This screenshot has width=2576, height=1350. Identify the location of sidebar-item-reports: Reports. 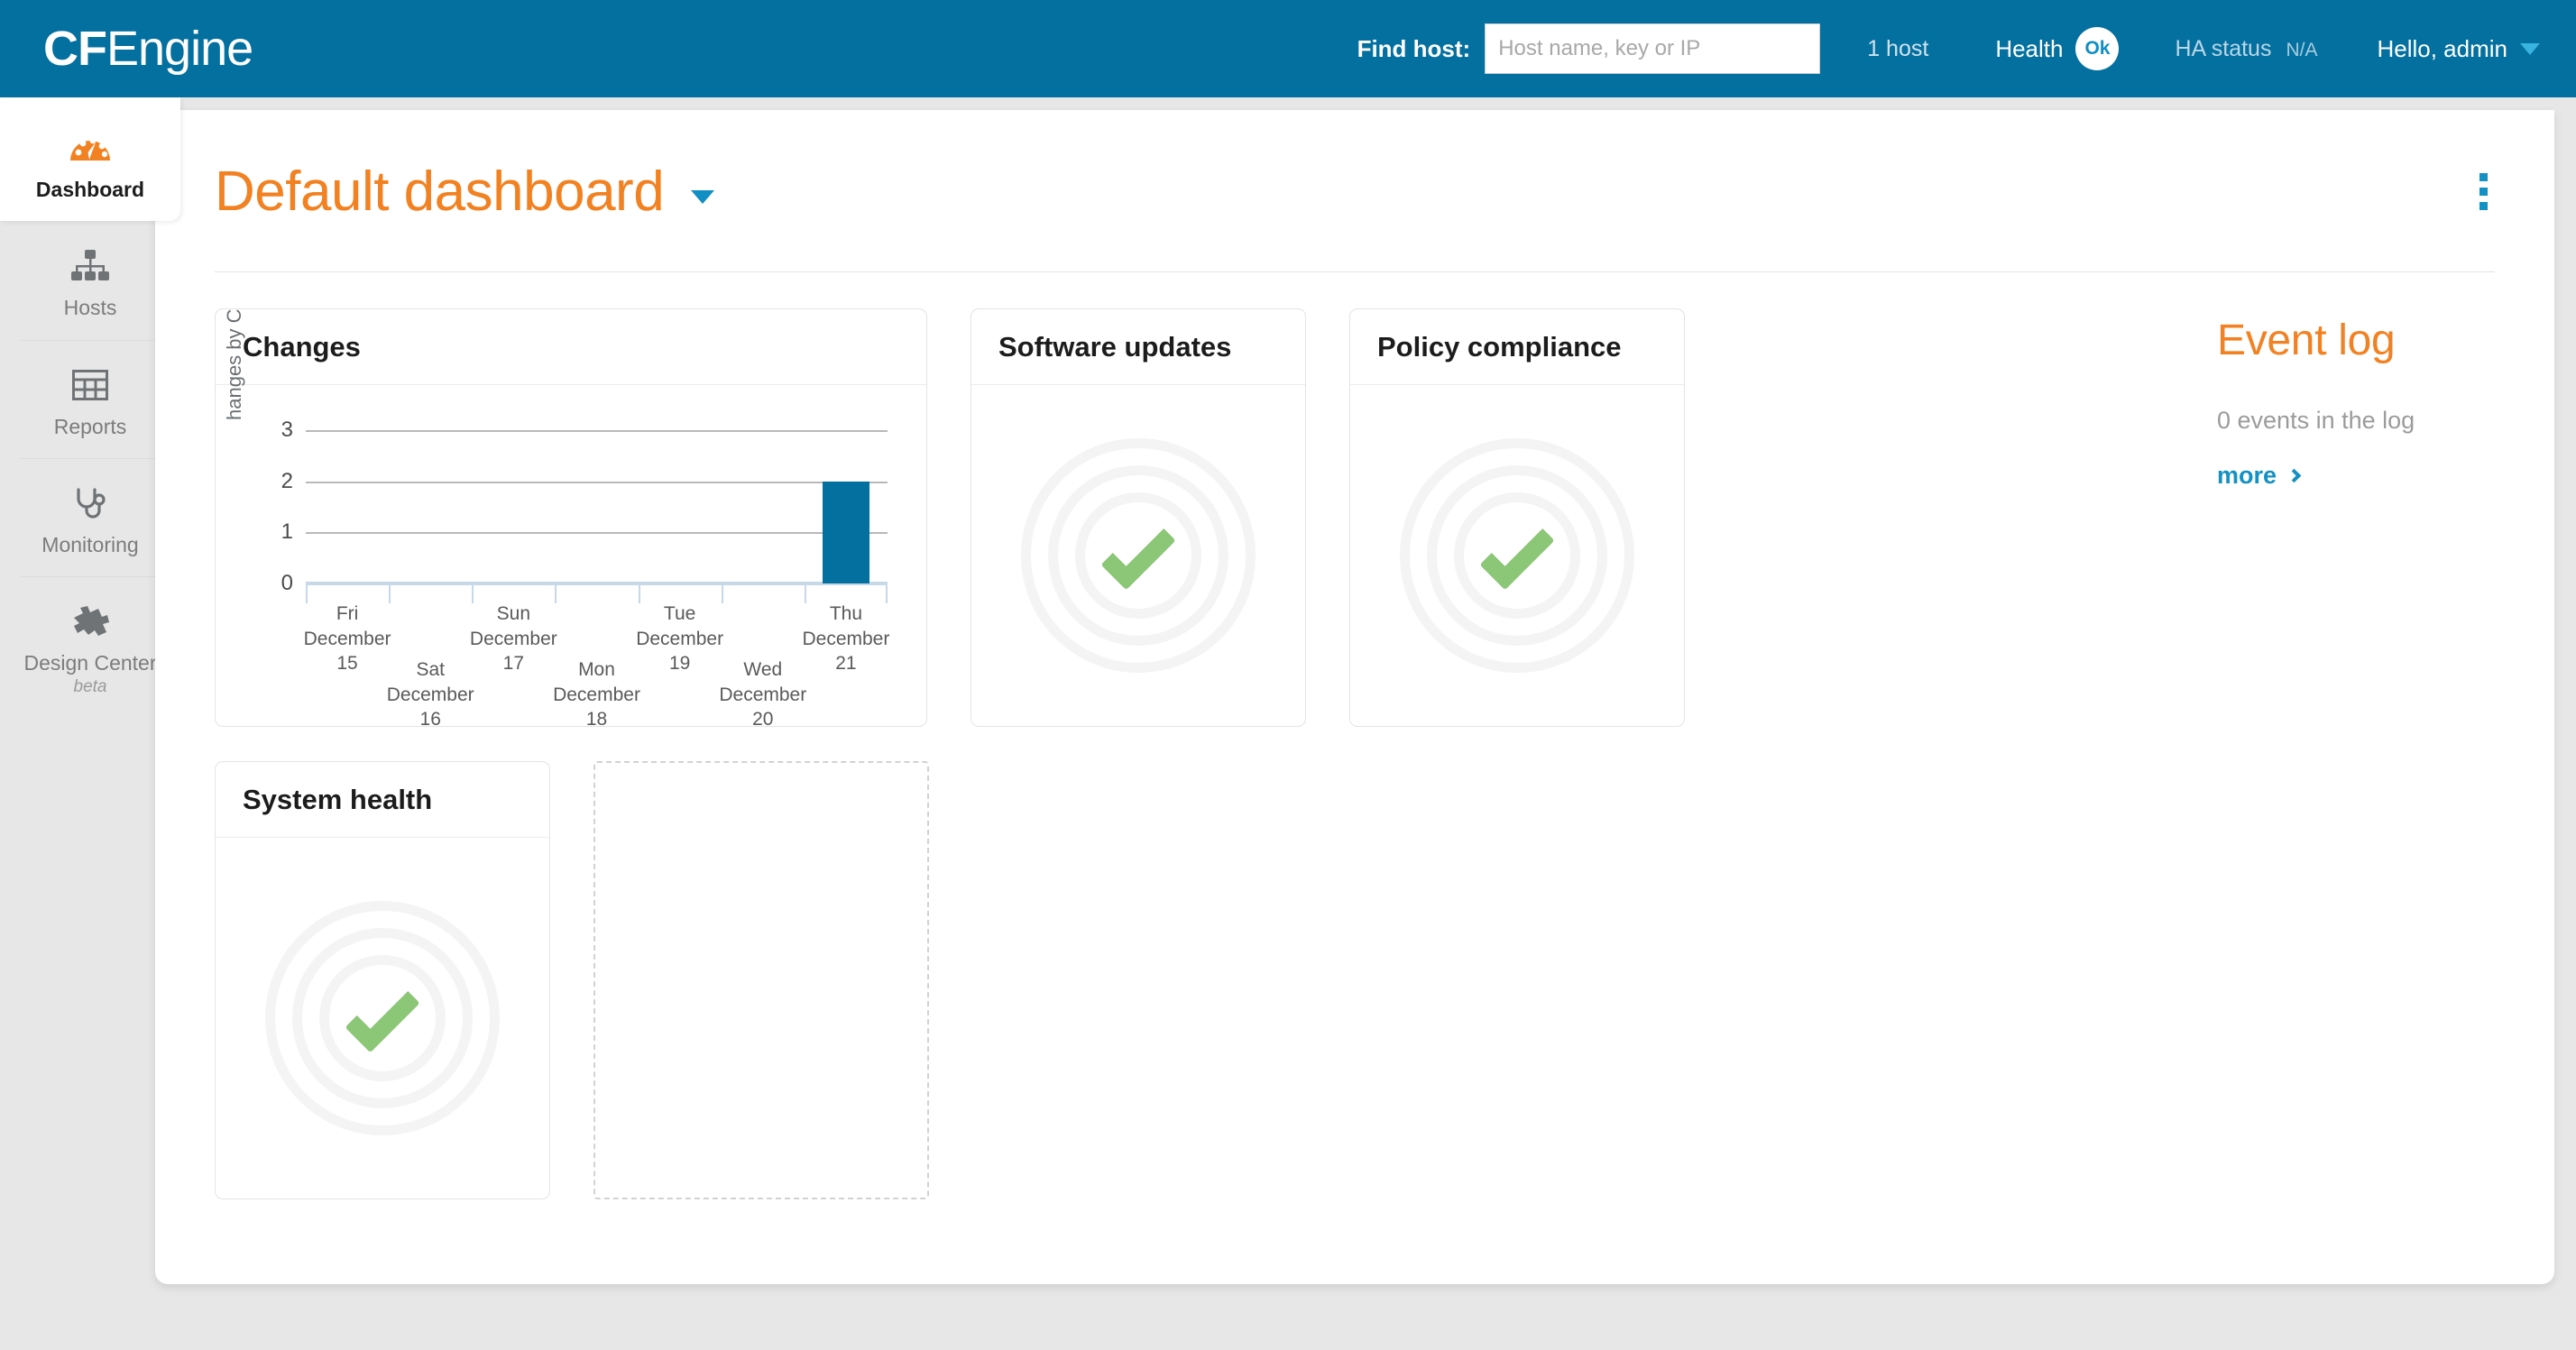
(90, 398).